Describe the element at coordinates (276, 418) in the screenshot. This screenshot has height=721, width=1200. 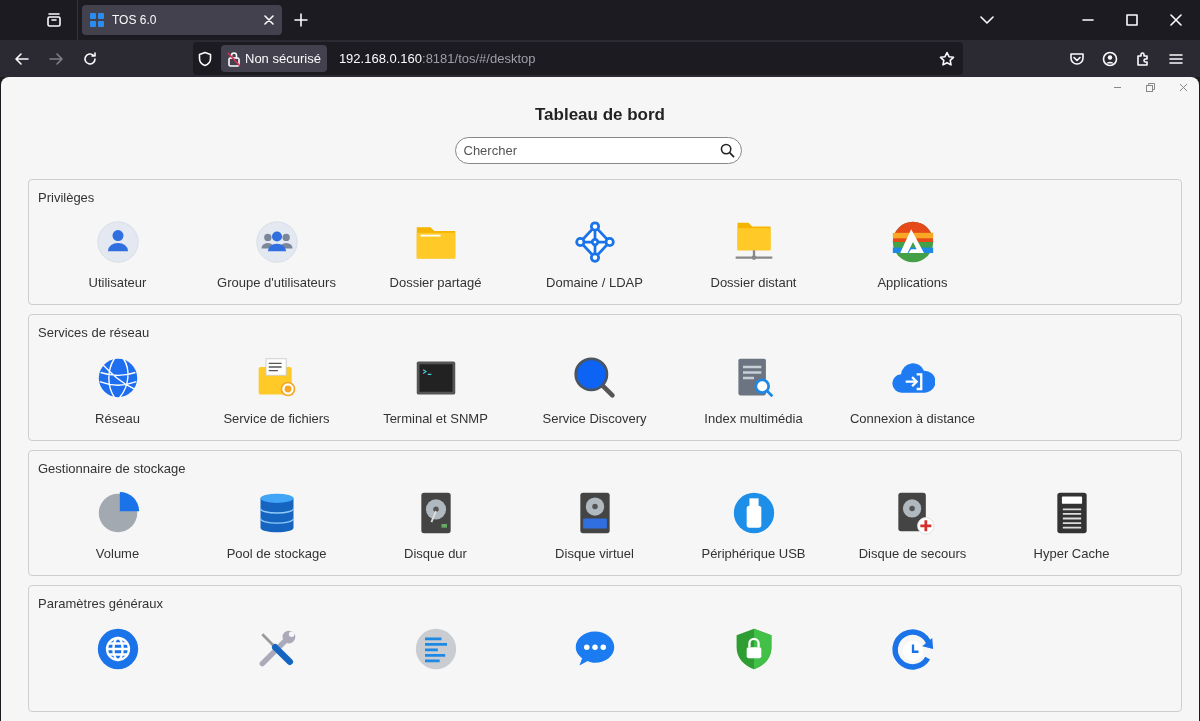
I see `app-label: Service de fichiers` at that location.